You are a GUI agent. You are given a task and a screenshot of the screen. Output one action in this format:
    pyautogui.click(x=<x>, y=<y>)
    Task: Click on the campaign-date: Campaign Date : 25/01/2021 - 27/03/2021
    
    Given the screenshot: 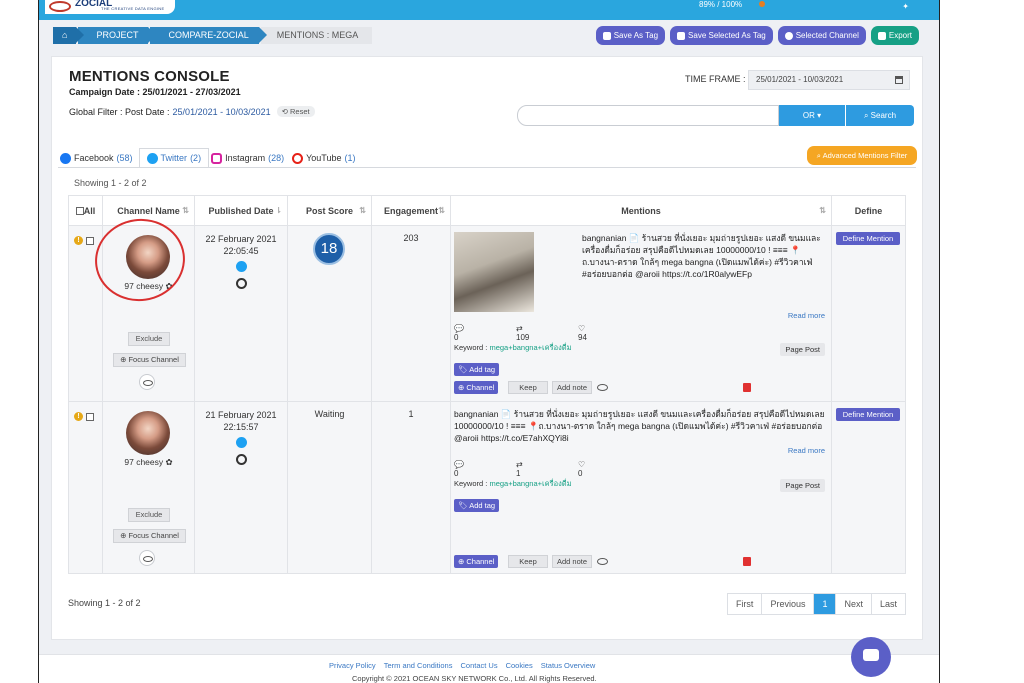 What is the action you would take?
    pyautogui.click(x=155, y=92)
    